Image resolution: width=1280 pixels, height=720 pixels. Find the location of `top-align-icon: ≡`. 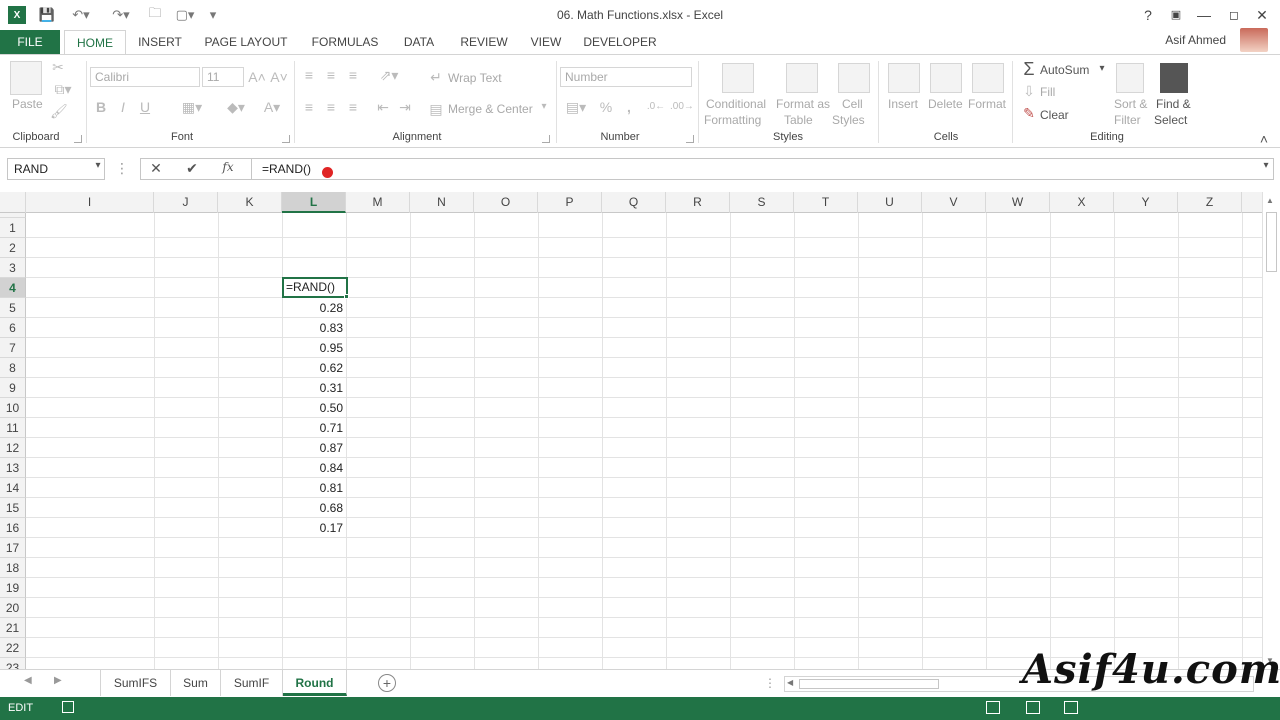

top-align-icon: ≡ is located at coordinates (309, 75).